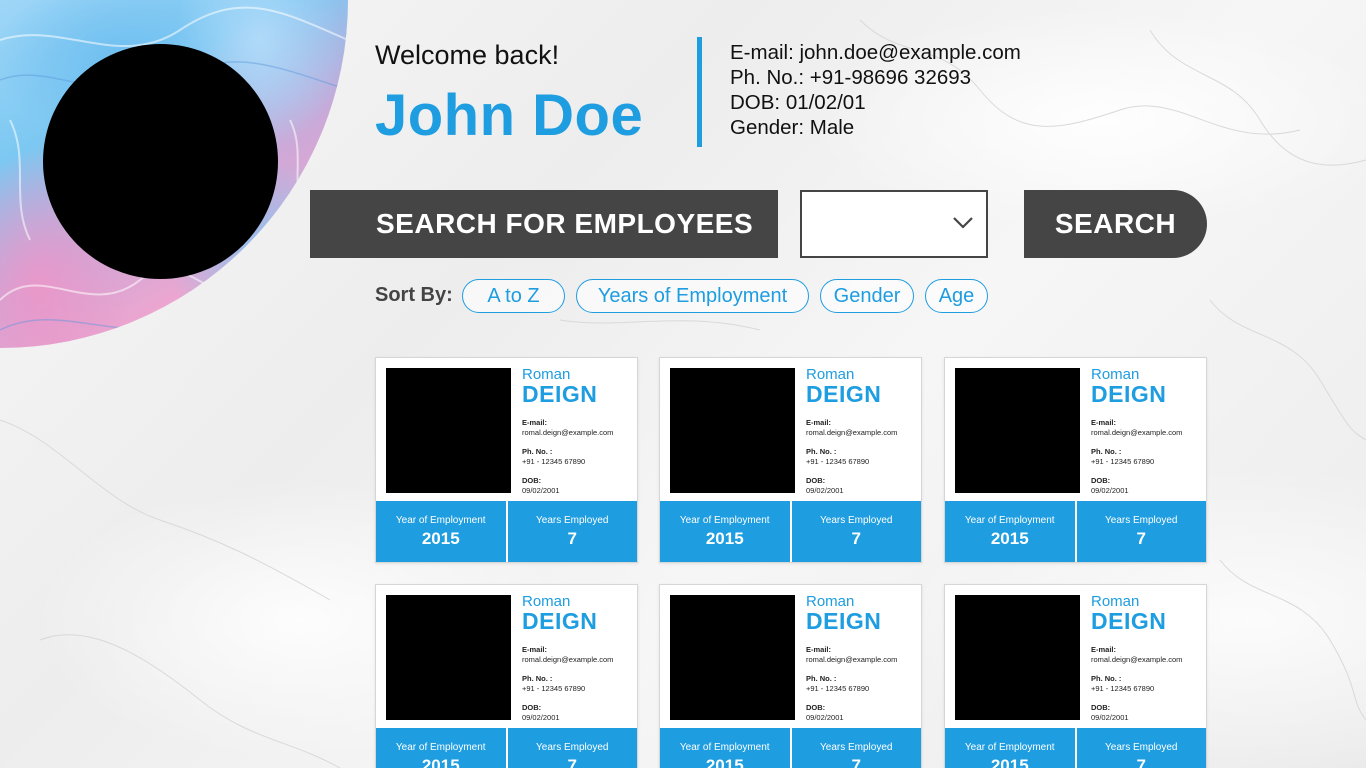 This screenshot has height=768, width=1366. I want to click on search-button-label: SEARCH, so click(1115, 223).